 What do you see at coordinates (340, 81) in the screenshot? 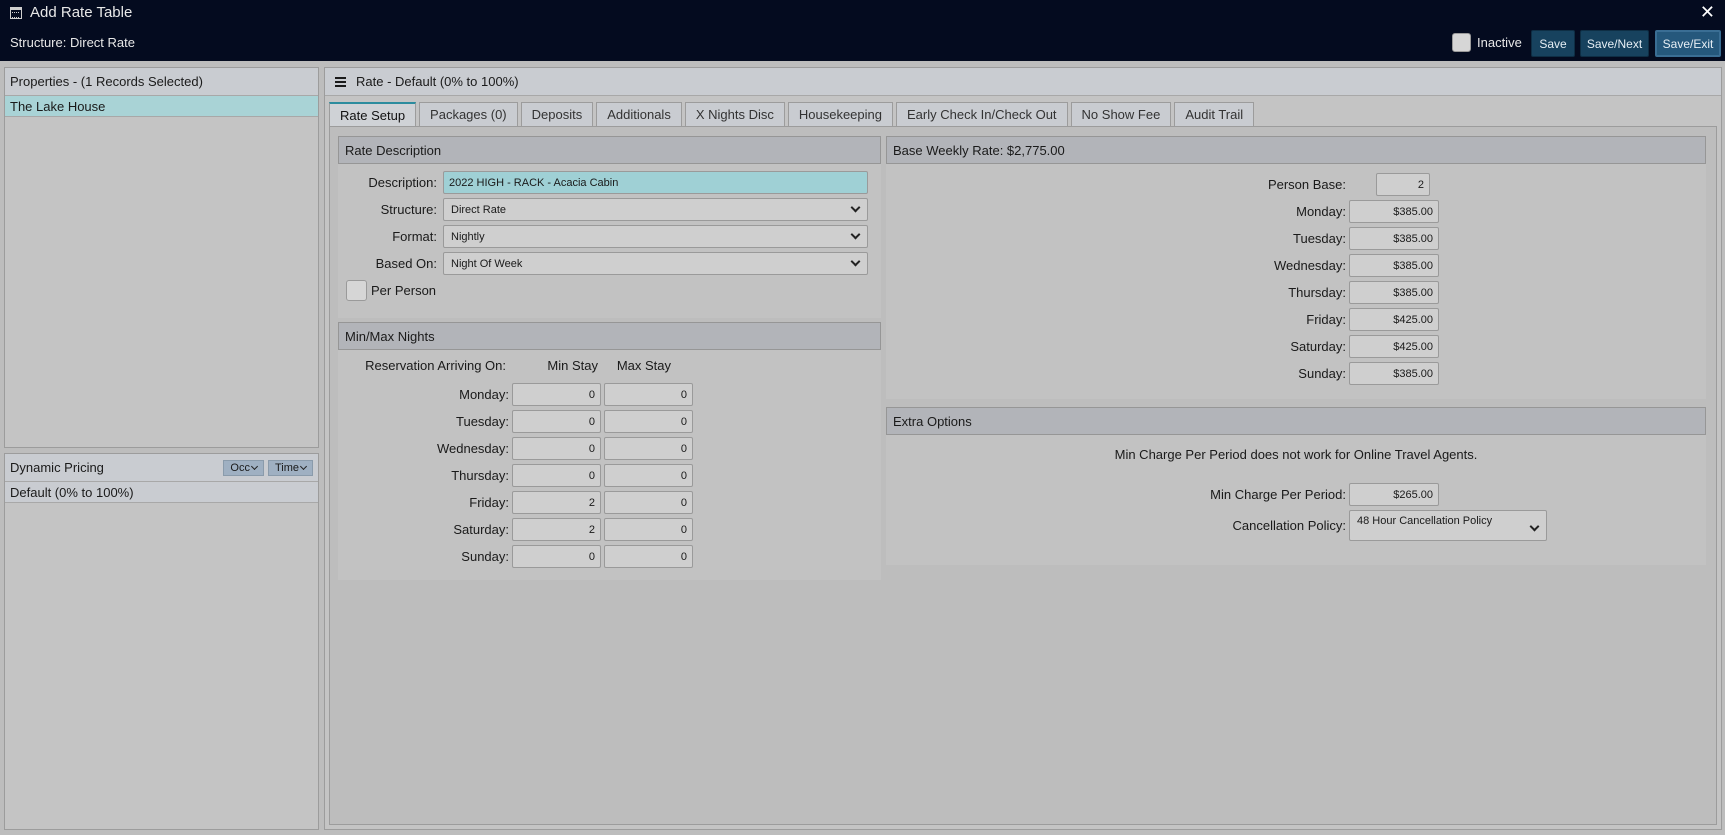
I see `hamburger-menu-icon` at bounding box center [340, 81].